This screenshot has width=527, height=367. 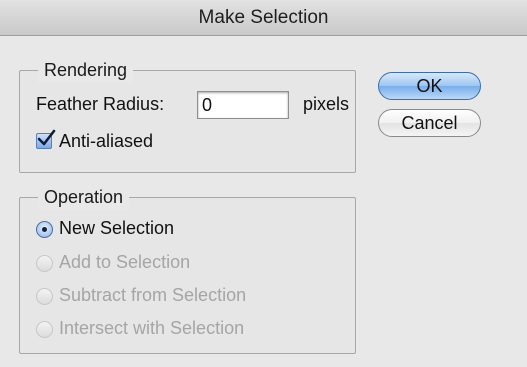 I want to click on subtract-from-selection-label: Subtract from Selection, so click(x=152, y=295).